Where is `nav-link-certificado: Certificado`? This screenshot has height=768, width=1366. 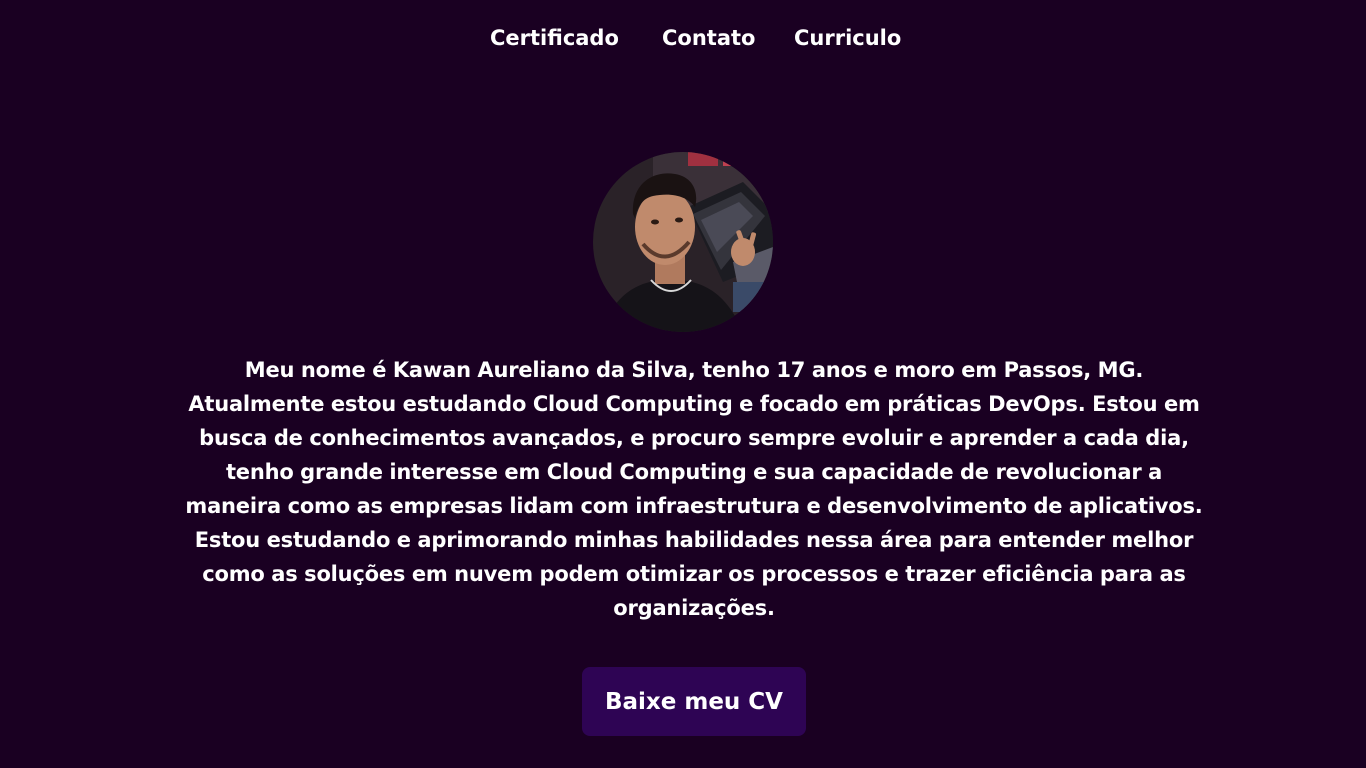 nav-link-certificado: Certificado is located at coordinates (554, 38).